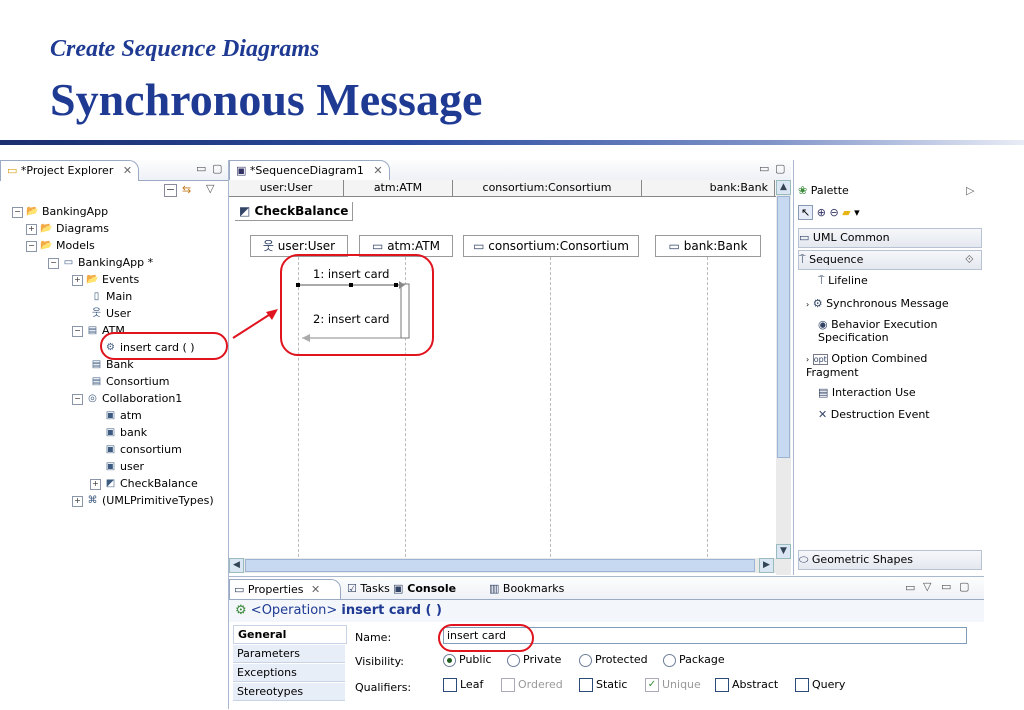 The image size is (1024, 710). I want to click on slide-divider, so click(512, 142).